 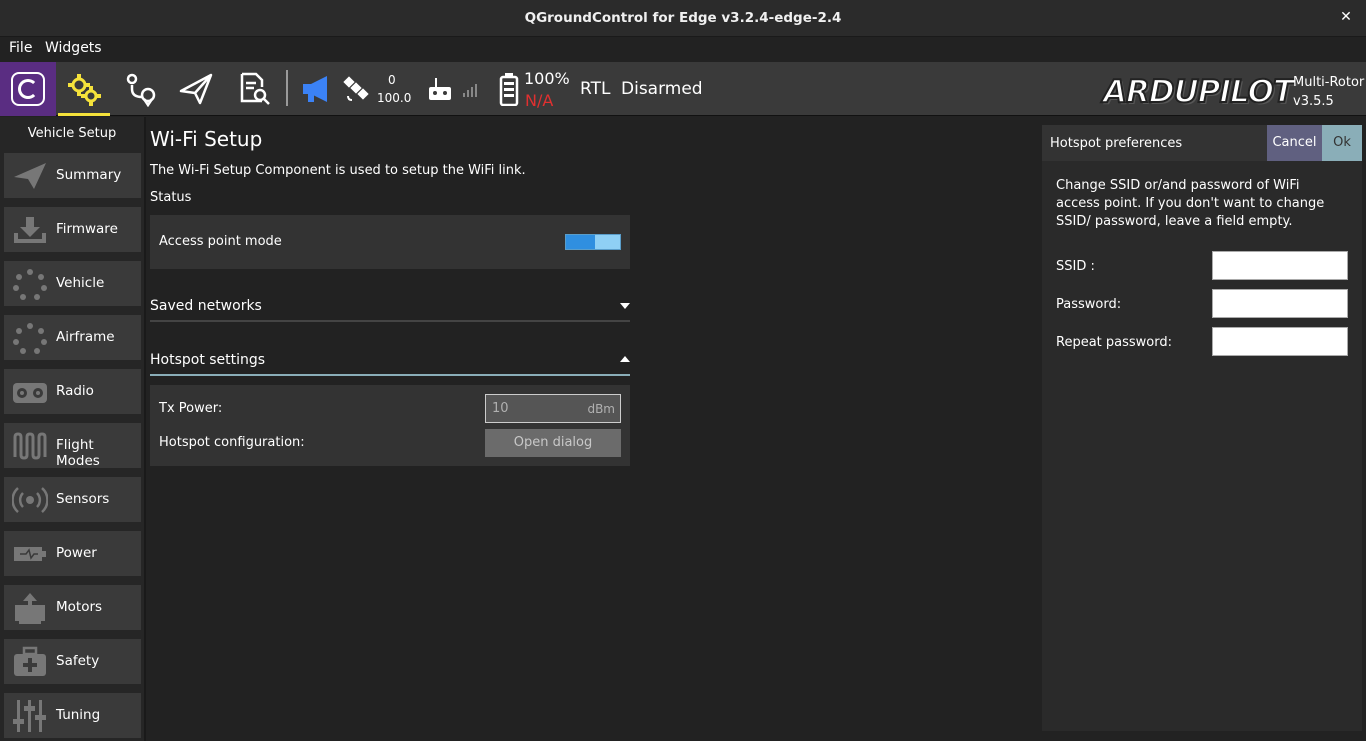 What do you see at coordinates (547, 78) in the screenshot?
I see `battery-percent: 100%` at bounding box center [547, 78].